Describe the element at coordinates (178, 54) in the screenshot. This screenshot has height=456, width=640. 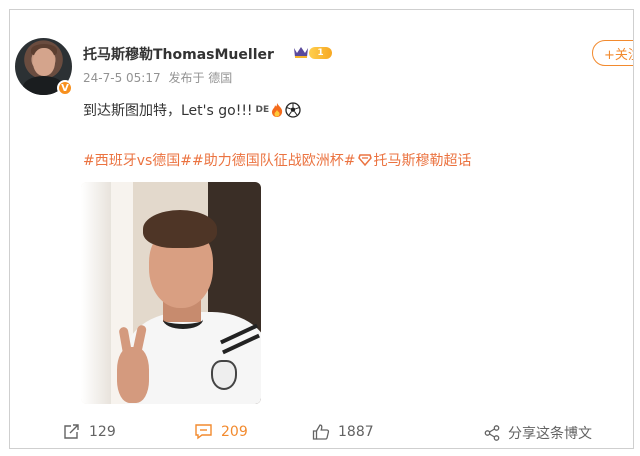
I see `username: 托马斯穆勒ThomasMueller` at that location.